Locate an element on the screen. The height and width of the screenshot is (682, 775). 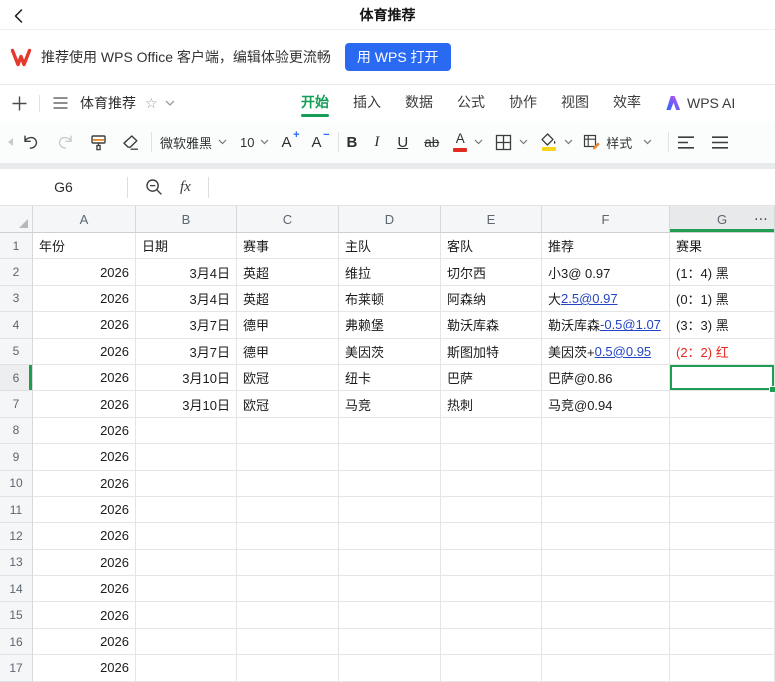
cell-G16 is located at coordinates (722, 642).